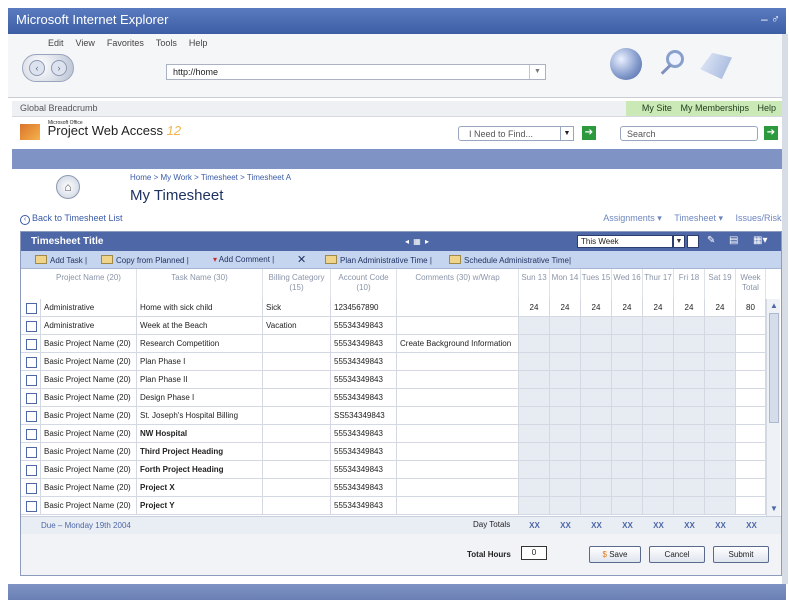 This screenshot has width=789, height=602. I want to click on week-nav-icon: ◂ ▦ ▸, so click(417, 241).